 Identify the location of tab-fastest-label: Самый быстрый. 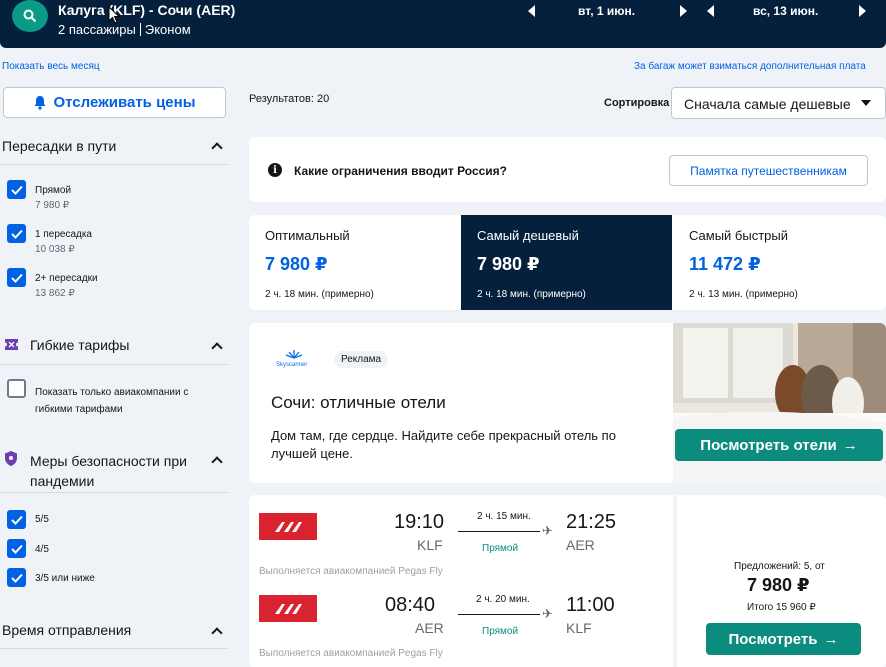
(738, 235).